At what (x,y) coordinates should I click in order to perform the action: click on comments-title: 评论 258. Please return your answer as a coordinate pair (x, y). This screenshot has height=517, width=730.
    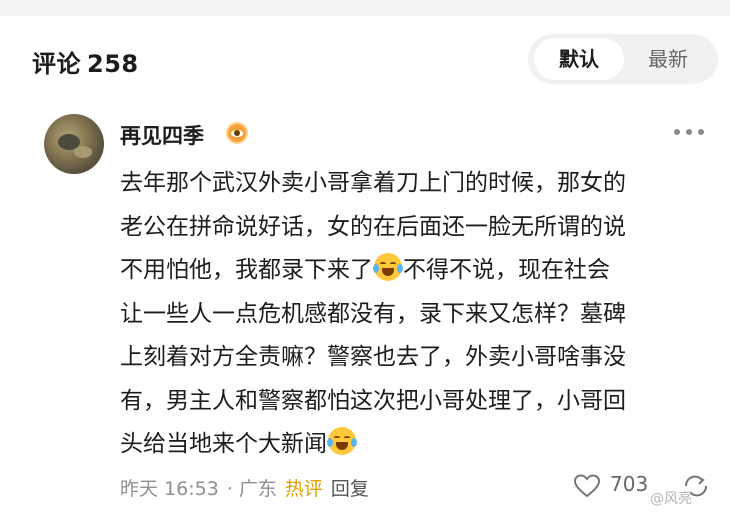
    Looking at the image, I should click on (85, 61).